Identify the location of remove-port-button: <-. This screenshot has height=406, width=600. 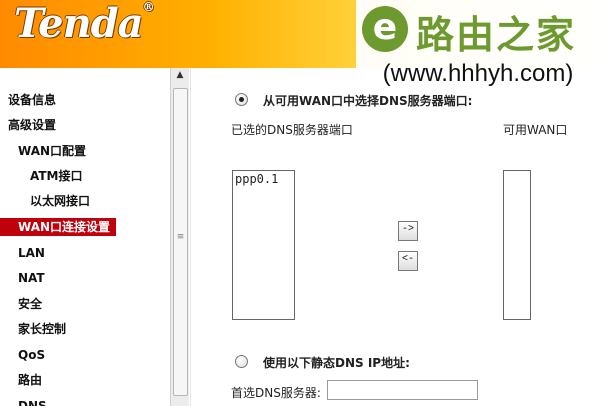
(408, 261).